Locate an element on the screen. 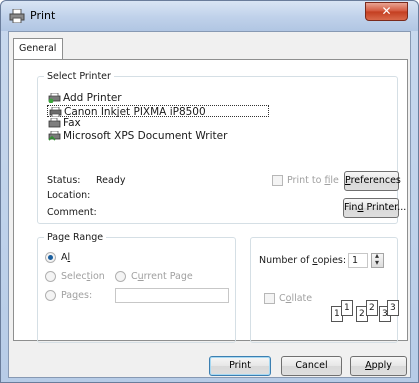 The width and height of the screenshot is (419, 383). collate-checkbox is located at coordinates (269, 298).